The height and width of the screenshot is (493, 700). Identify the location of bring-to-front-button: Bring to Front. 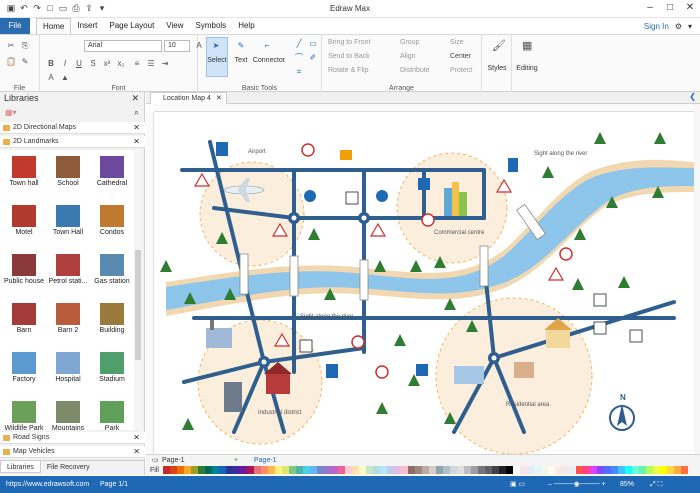
(349, 42).